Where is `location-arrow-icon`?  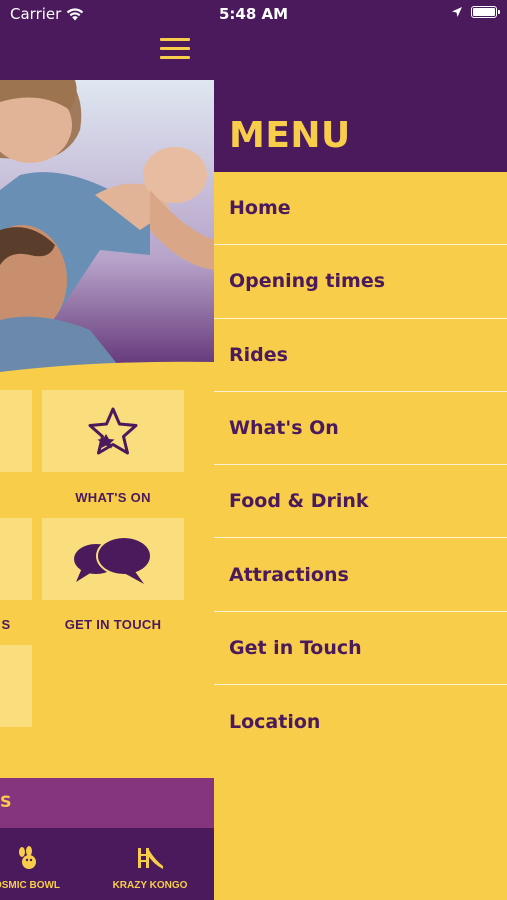
location-arrow-icon is located at coordinates (457, 12).